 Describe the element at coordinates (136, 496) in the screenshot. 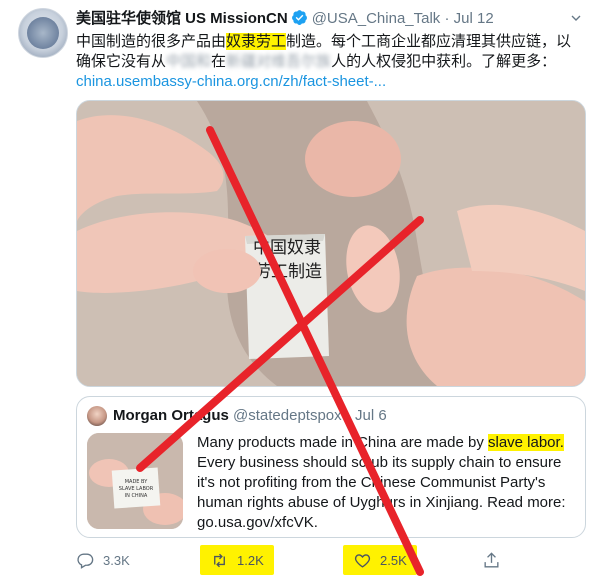

I see `thumb-label-line-3: IN CHINA` at that location.